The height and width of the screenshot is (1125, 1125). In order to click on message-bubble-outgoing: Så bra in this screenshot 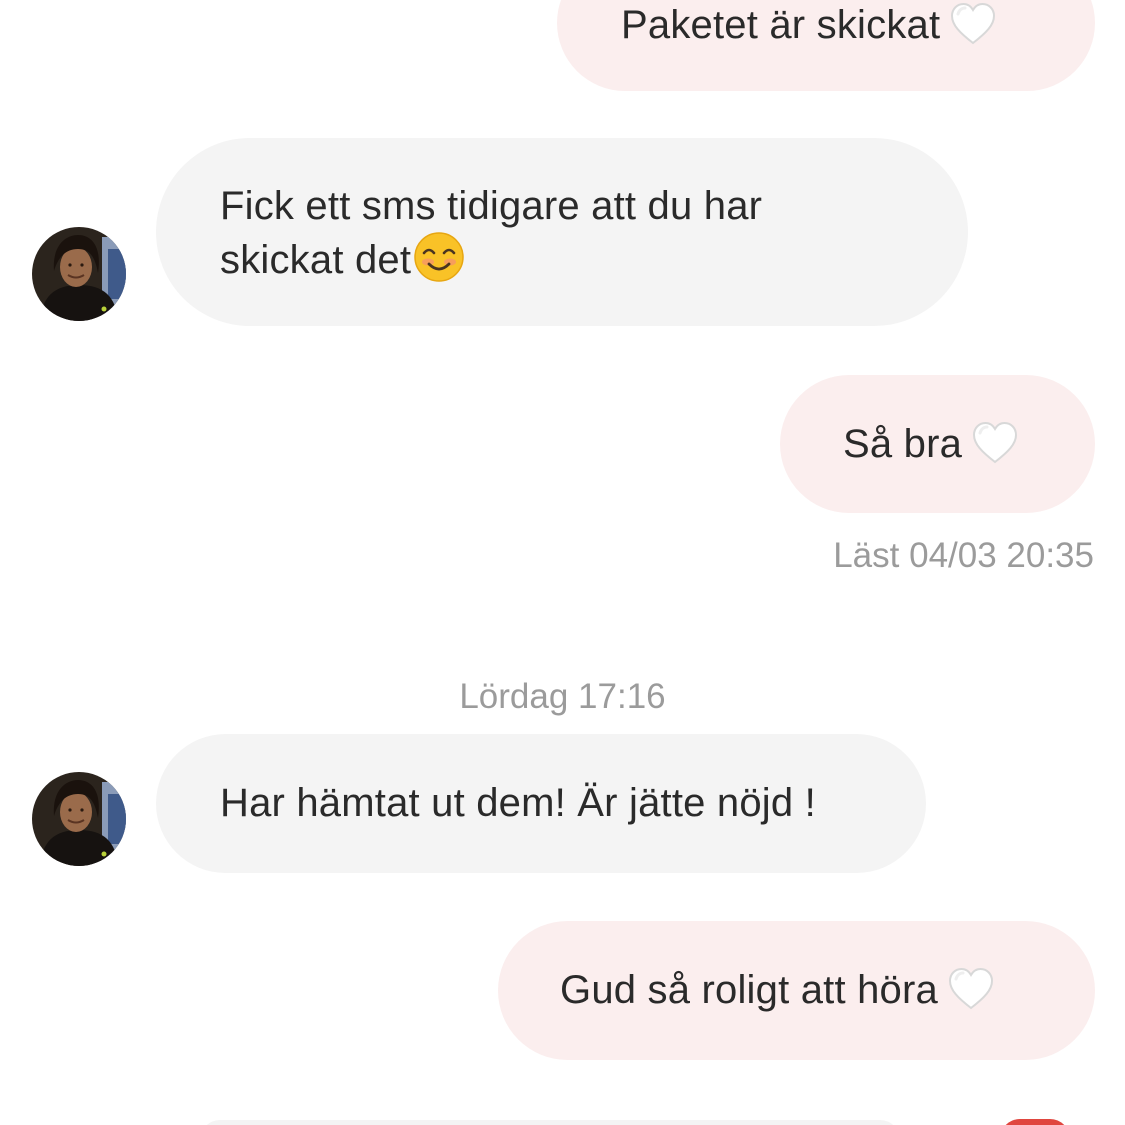, I will do `click(937, 444)`.